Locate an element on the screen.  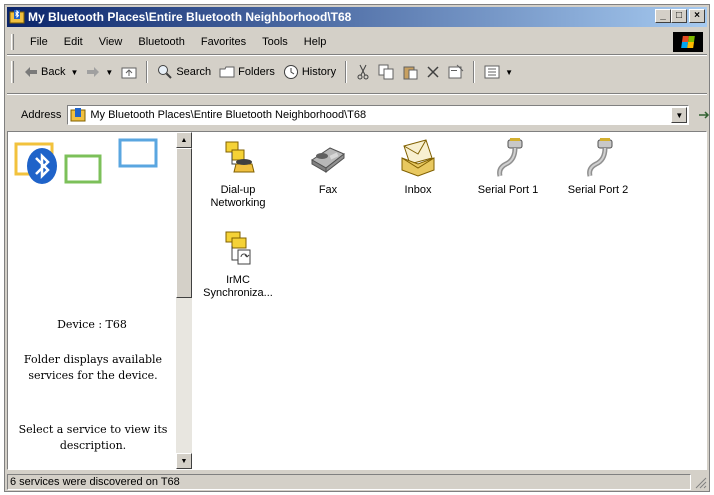
service-serial-port-2: Serial Port 2 is located at coordinates (598, 165).